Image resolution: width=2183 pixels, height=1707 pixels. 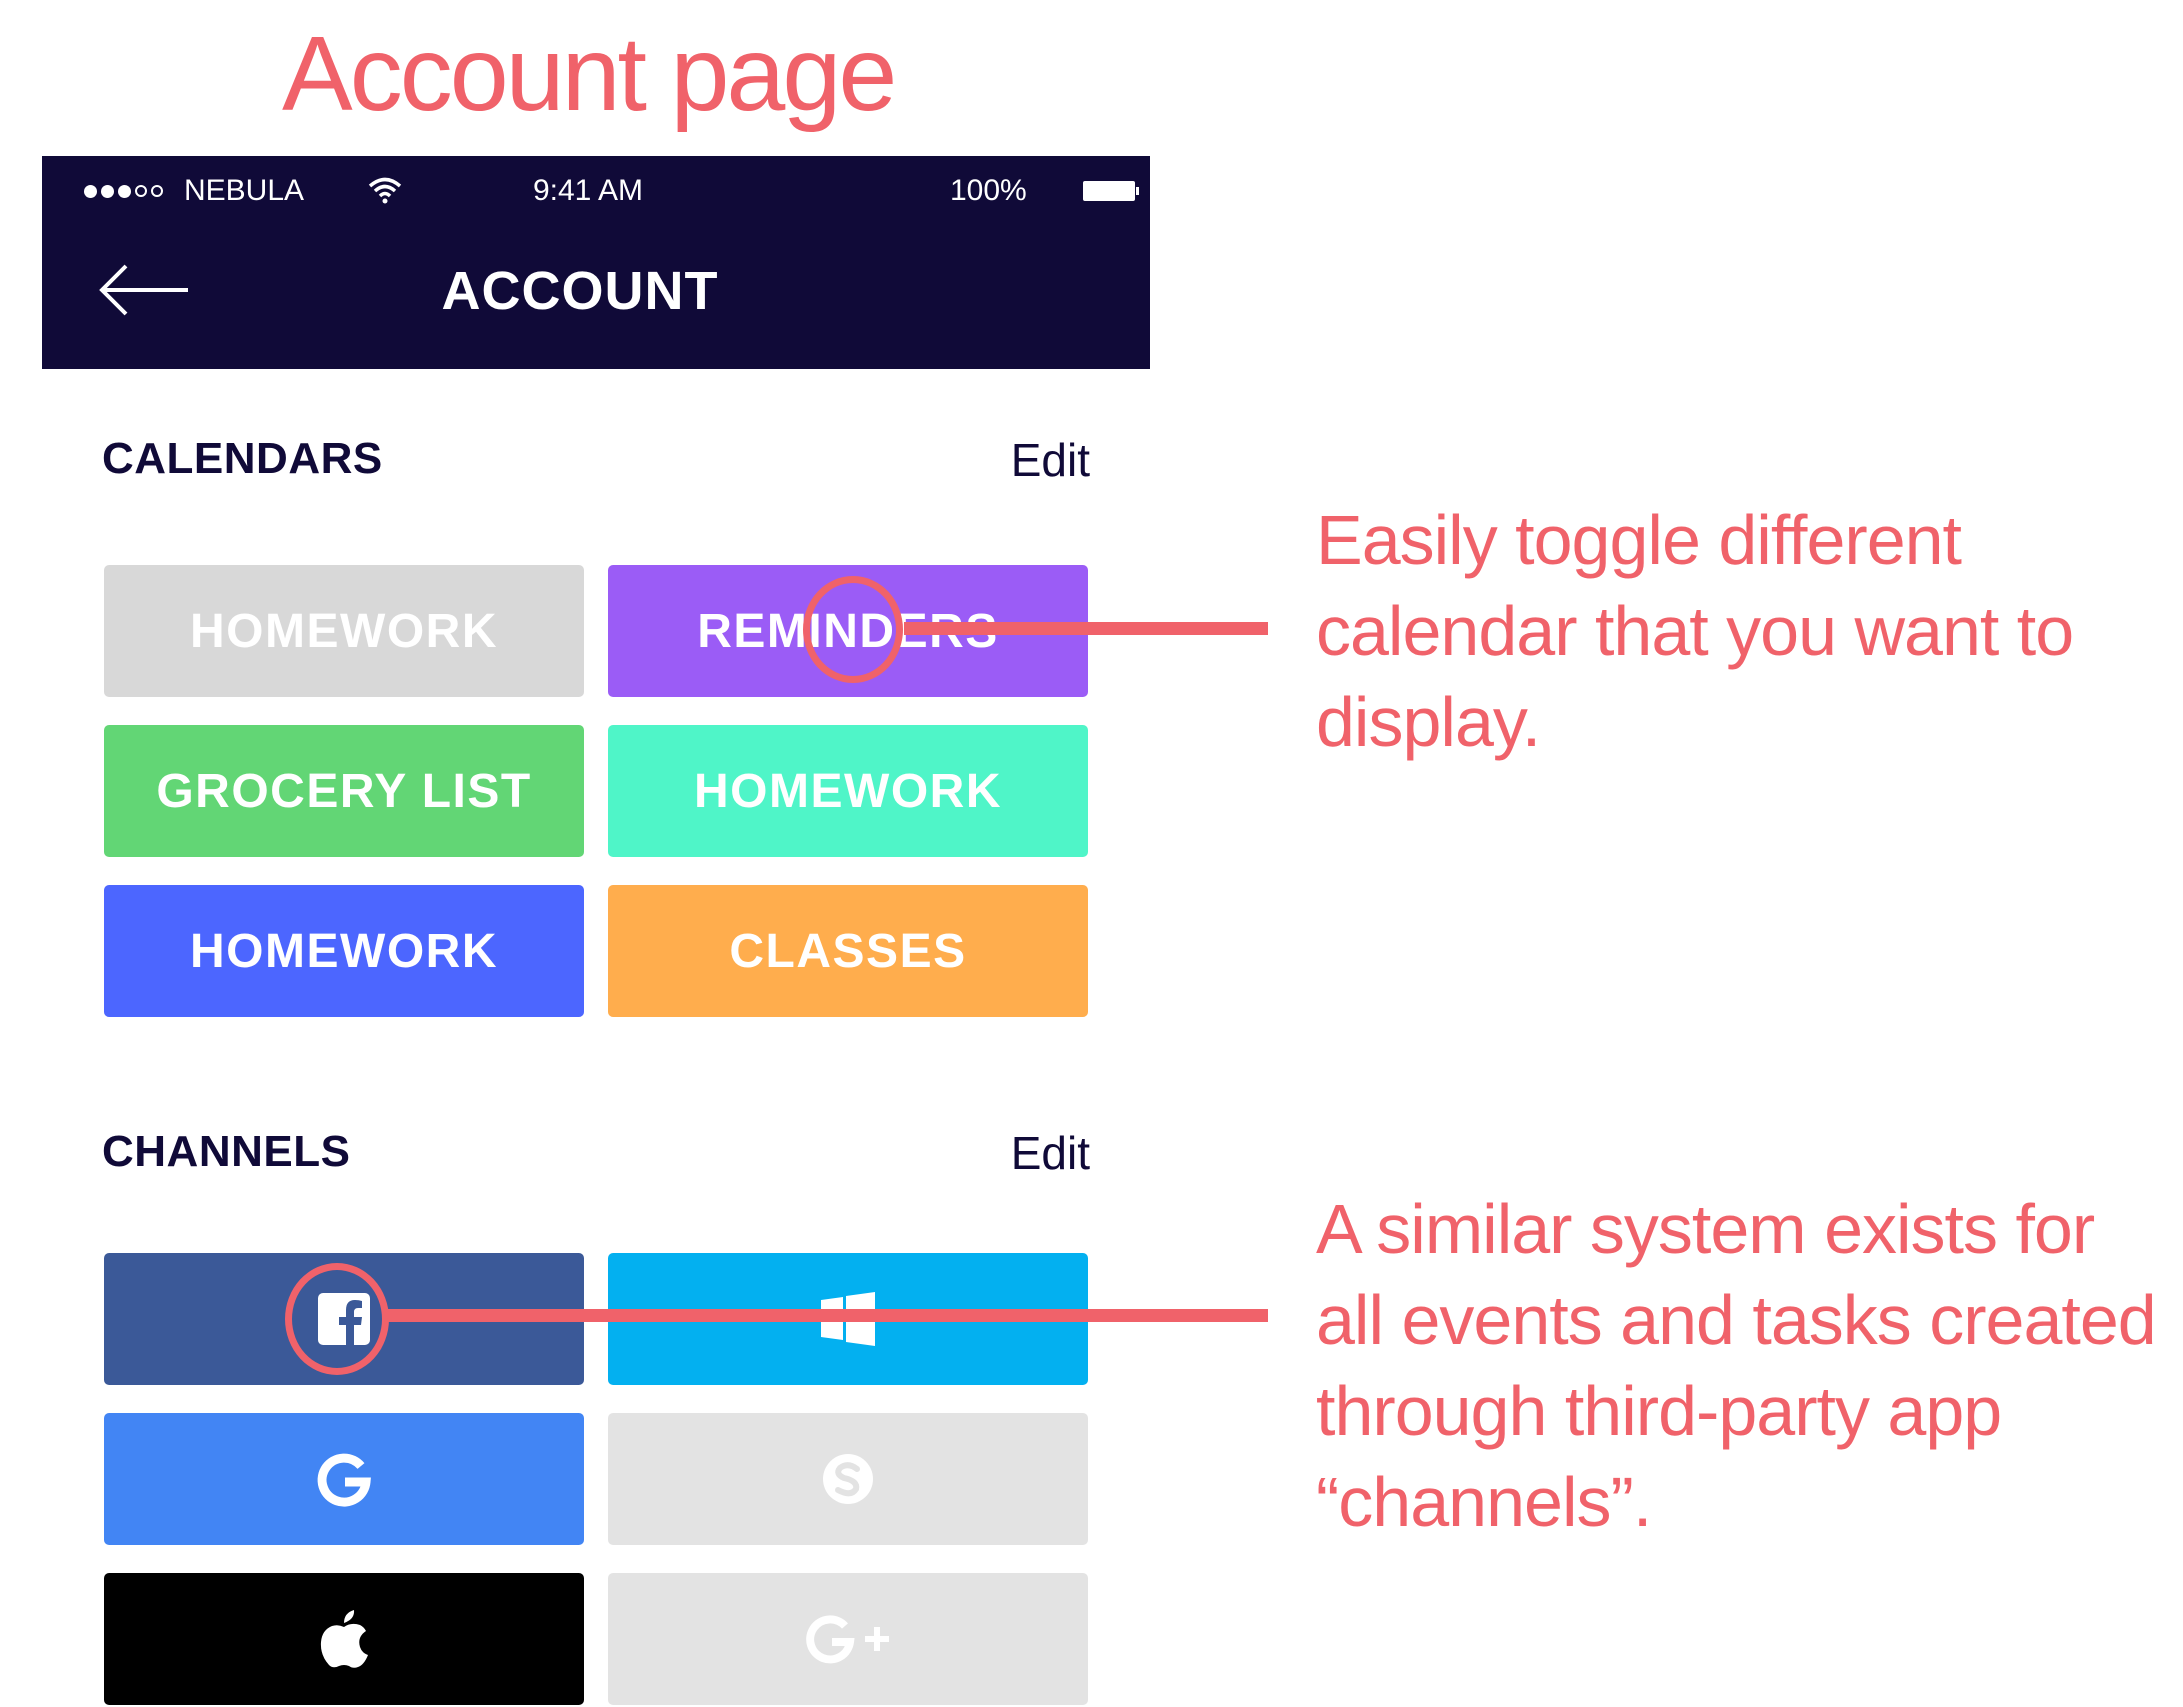 I want to click on apple-icon, so click(x=344, y=1639).